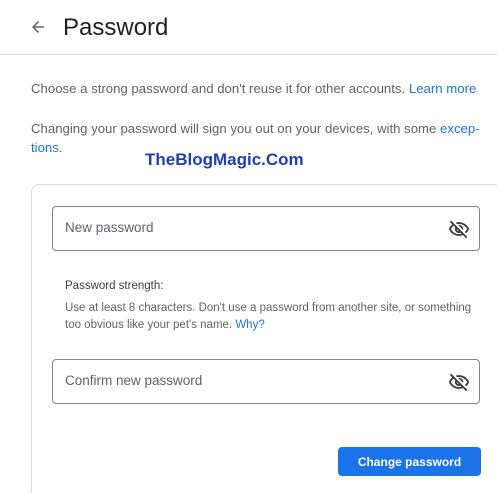 This screenshot has width=497, height=493. What do you see at coordinates (114, 286) in the screenshot?
I see `password-strength-label: Password strength:` at bounding box center [114, 286].